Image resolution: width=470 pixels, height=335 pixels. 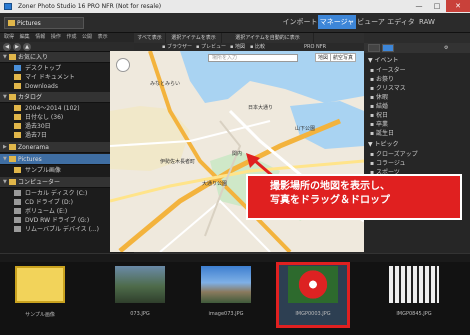 What do you see at coordinates (401, 22) in the screenshot?
I see `mode-tab-editor: エディタ` at bounding box center [401, 22].